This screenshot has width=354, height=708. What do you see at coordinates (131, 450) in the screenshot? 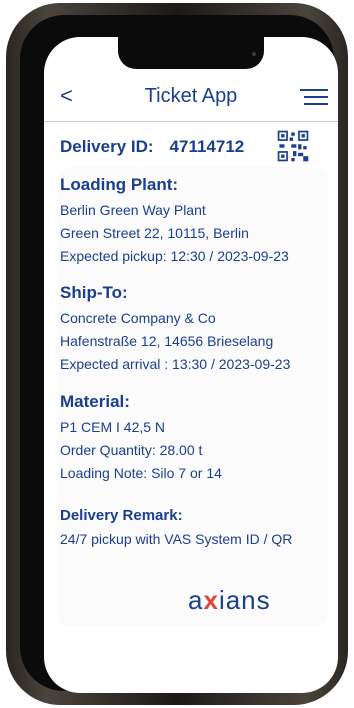
I see `material-quantity: Order Quantity: 28.00 t` at bounding box center [131, 450].